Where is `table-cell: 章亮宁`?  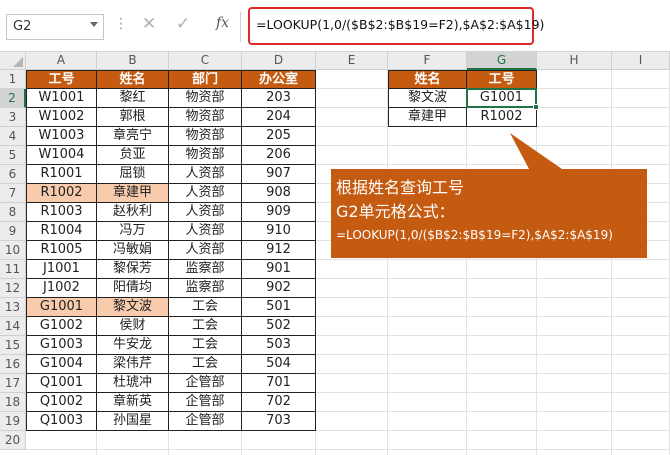
table-cell: 章亮宁 is located at coordinates (133, 136).